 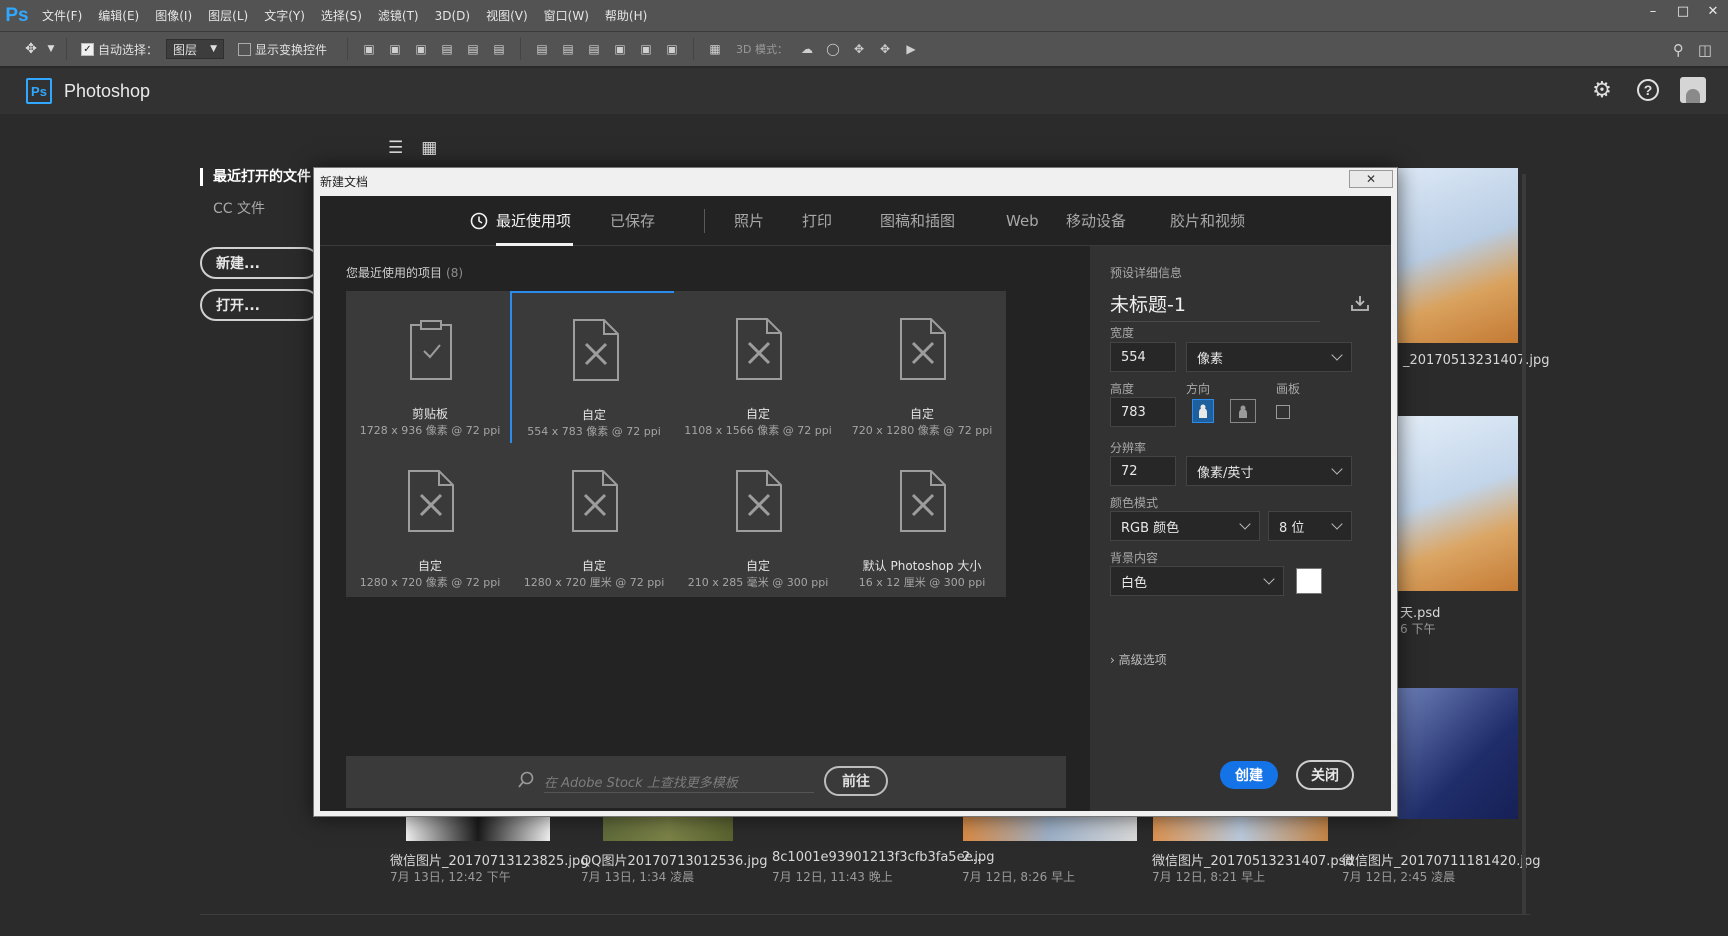 I want to click on nav-recent-files: 最近打开的文件, so click(x=255, y=177).